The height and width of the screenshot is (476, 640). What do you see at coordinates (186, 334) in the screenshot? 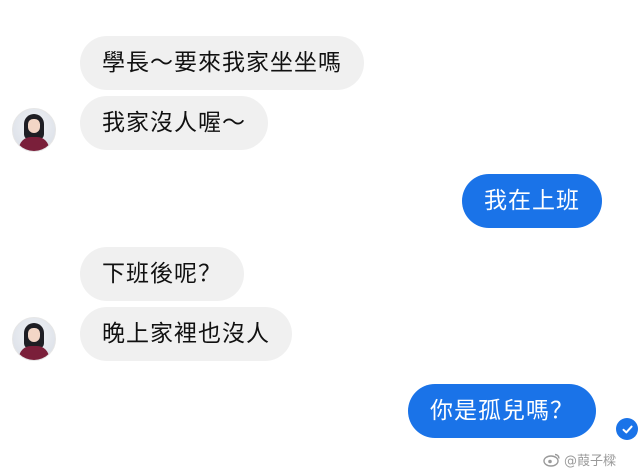
I see `message-bubble-incoming-4: 晚上家裡也沒人` at bounding box center [186, 334].